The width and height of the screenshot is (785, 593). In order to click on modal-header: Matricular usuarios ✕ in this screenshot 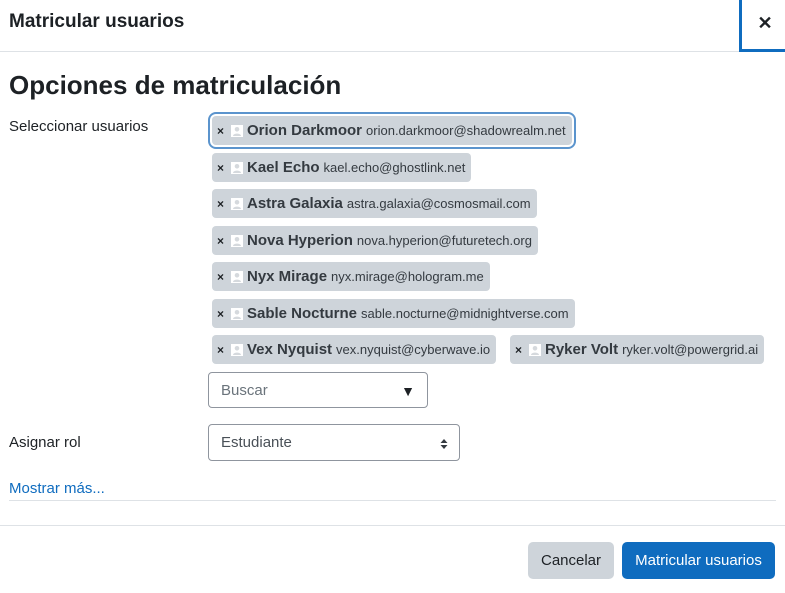, I will do `click(392, 26)`.